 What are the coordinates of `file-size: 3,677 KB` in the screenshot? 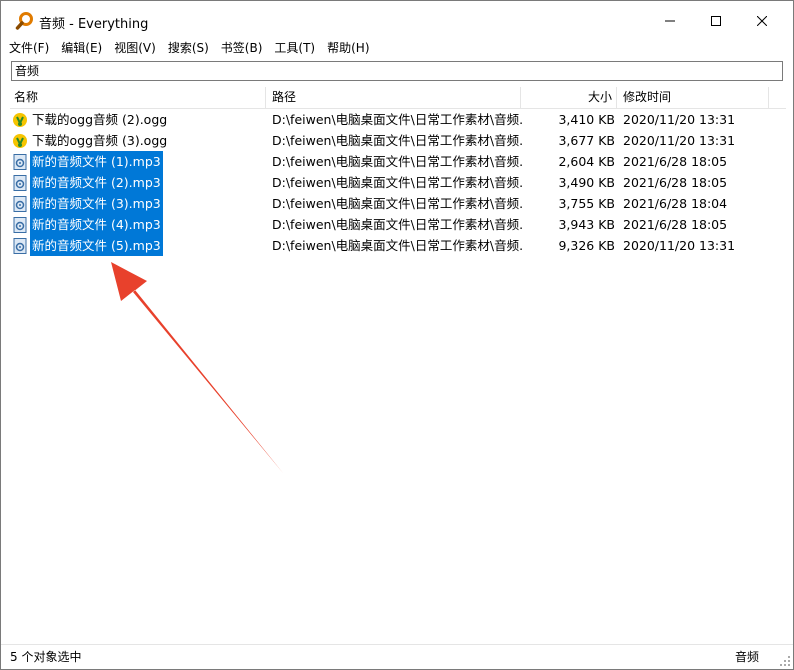 It's located at (586, 140).